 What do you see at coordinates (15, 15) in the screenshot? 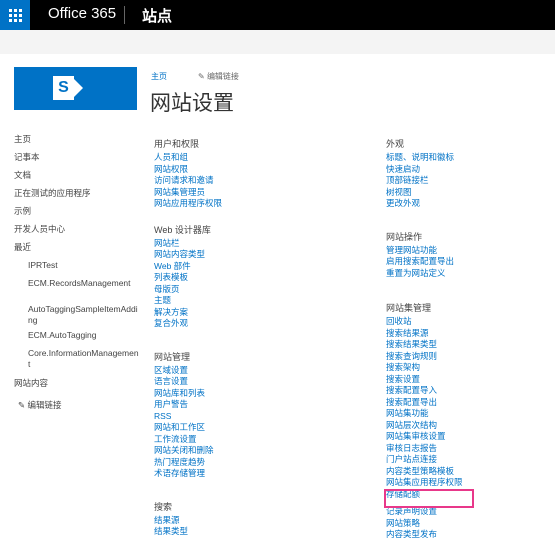
I see `app-launcher-icon` at bounding box center [15, 15].